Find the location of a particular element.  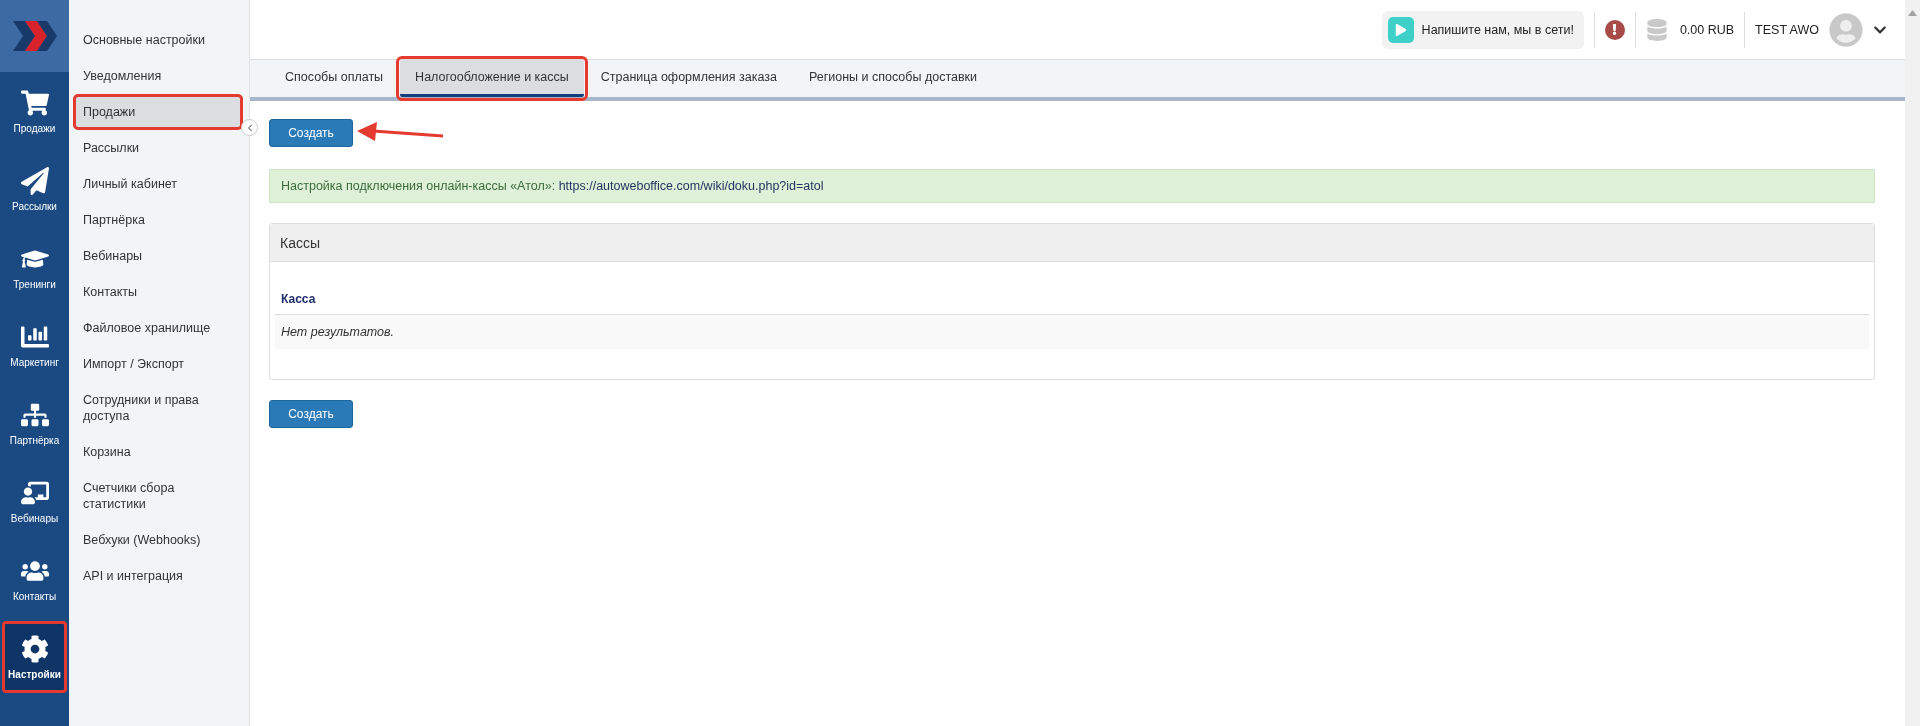

logo-icon is located at coordinates (34, 36).